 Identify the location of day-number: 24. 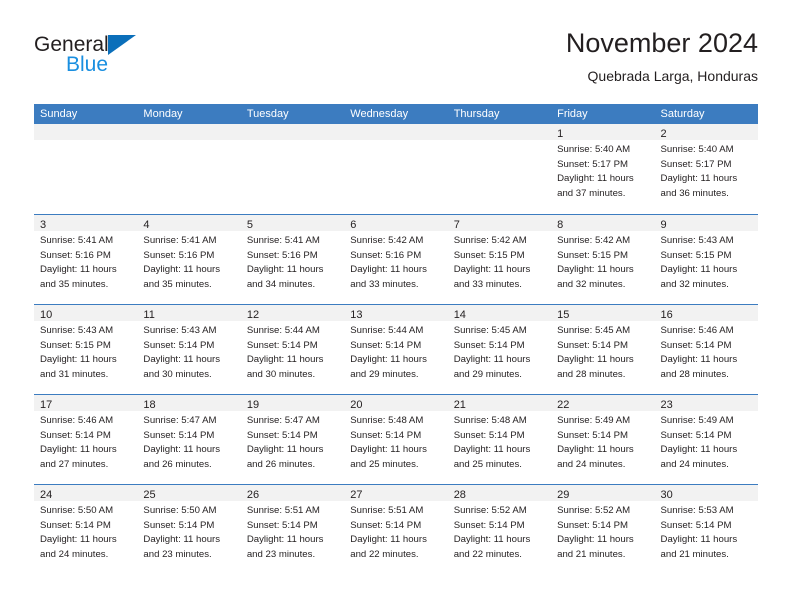
(46, 495).